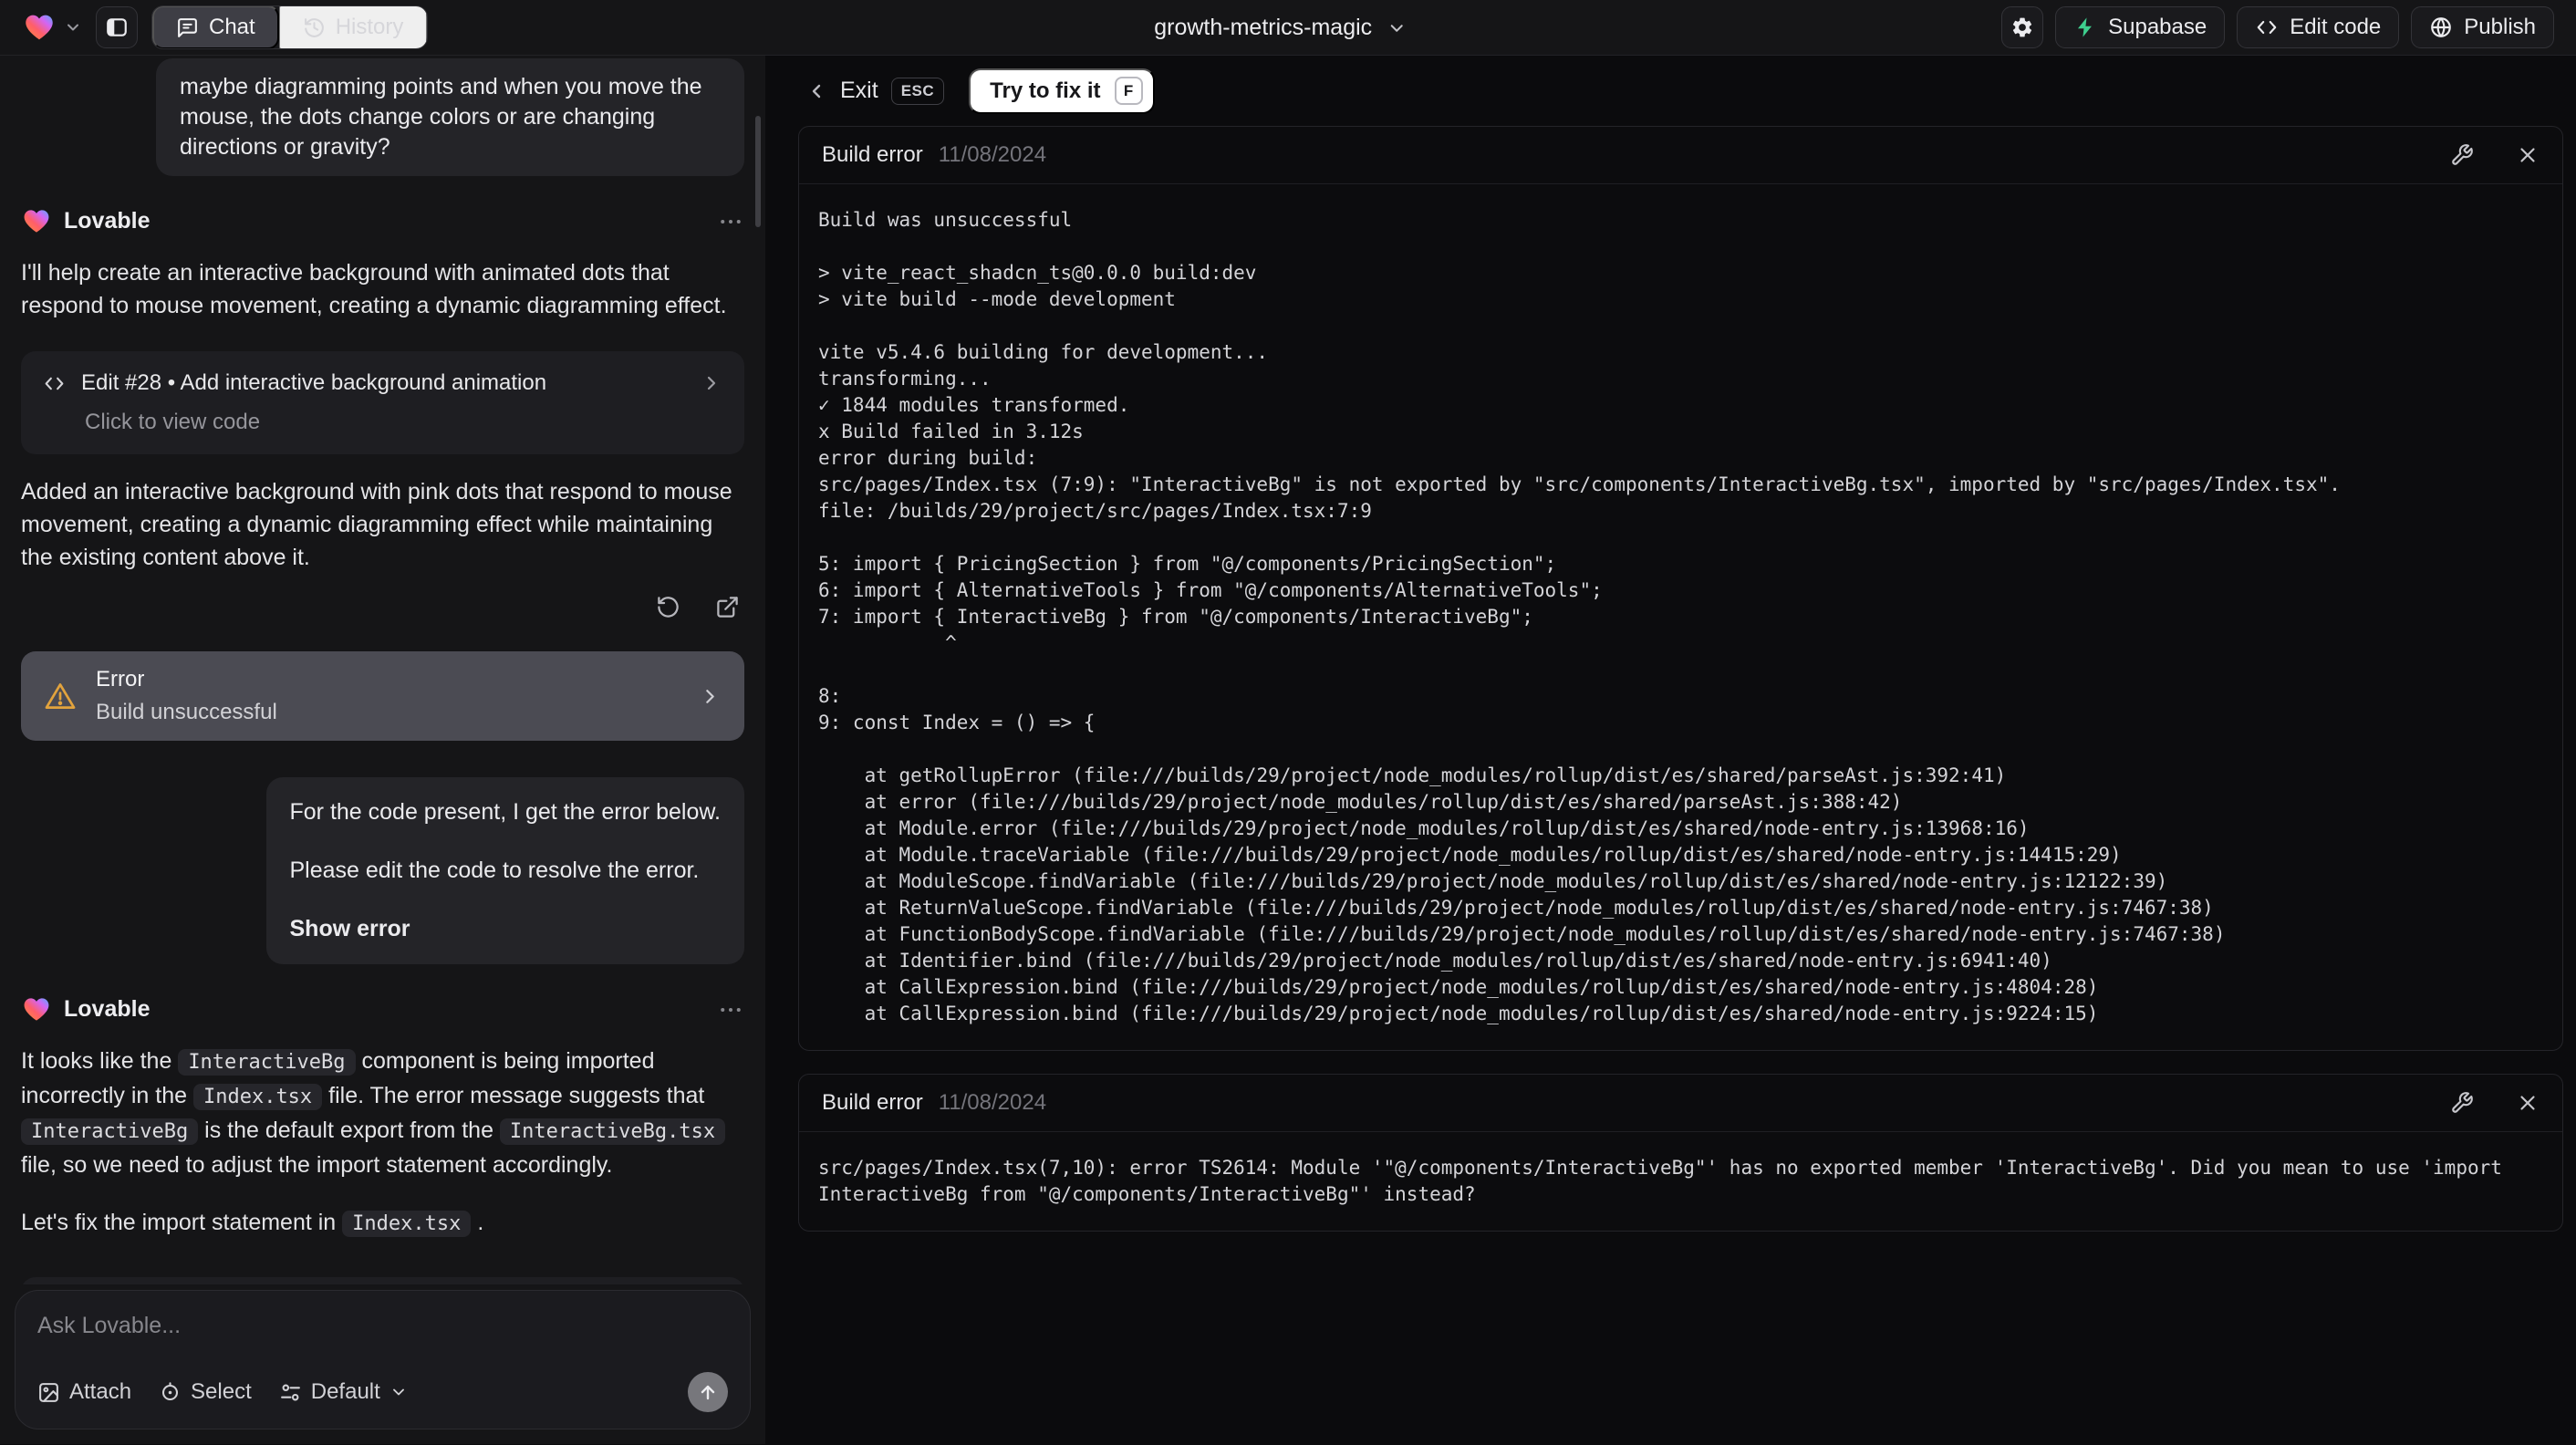 The height and width of the screenshot is (1445, 2576). I want to click on project-name: growth-metrics-magic, so click(1263, 27).